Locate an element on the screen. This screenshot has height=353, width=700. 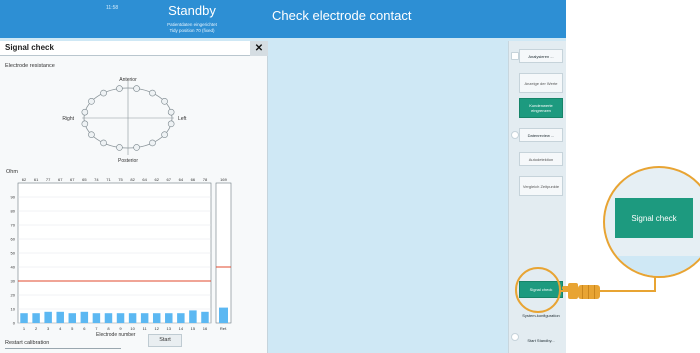
bar-top-label: 82 is located at coordinates (132, 179).